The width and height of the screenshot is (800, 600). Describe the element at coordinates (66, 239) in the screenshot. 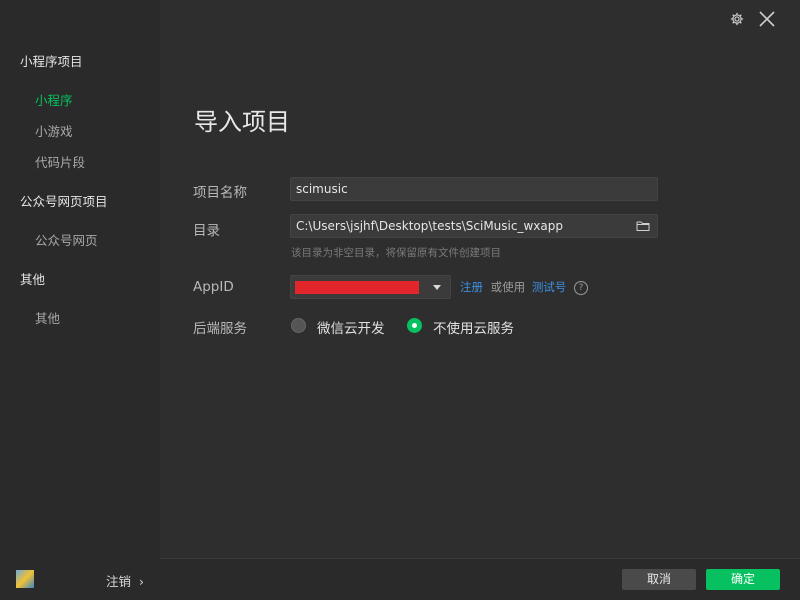

I see `sidebar-item-official-web: 公众号网页` at that location.